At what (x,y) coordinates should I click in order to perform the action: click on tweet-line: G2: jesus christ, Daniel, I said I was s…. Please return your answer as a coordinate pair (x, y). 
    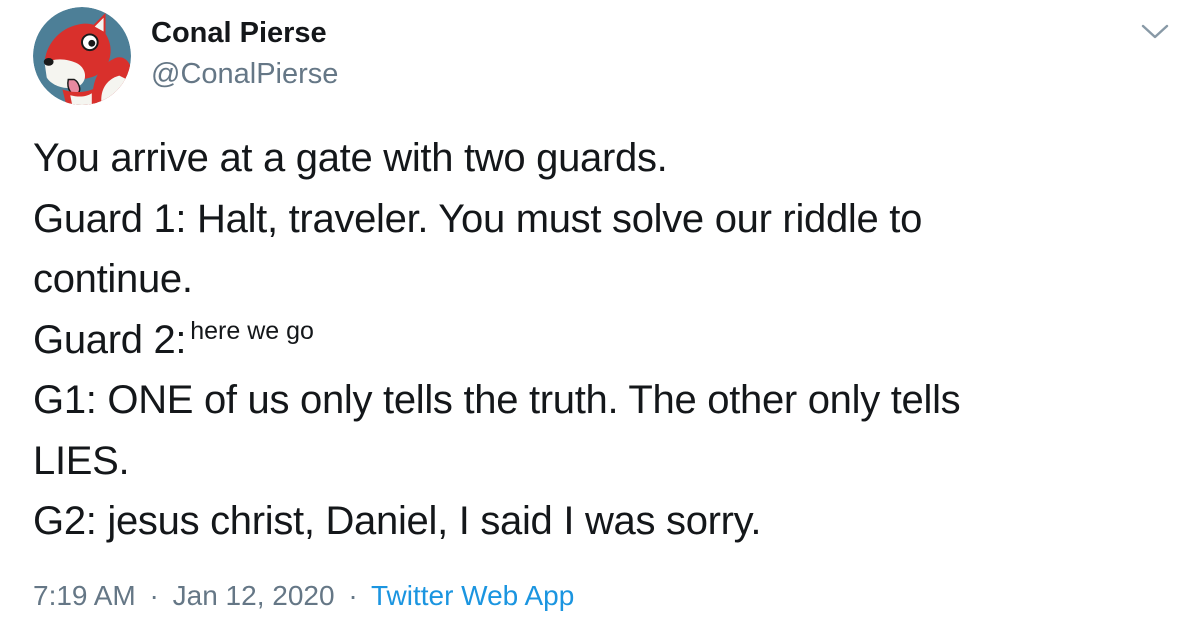
    Looking at the image, I should click on (397, 521).